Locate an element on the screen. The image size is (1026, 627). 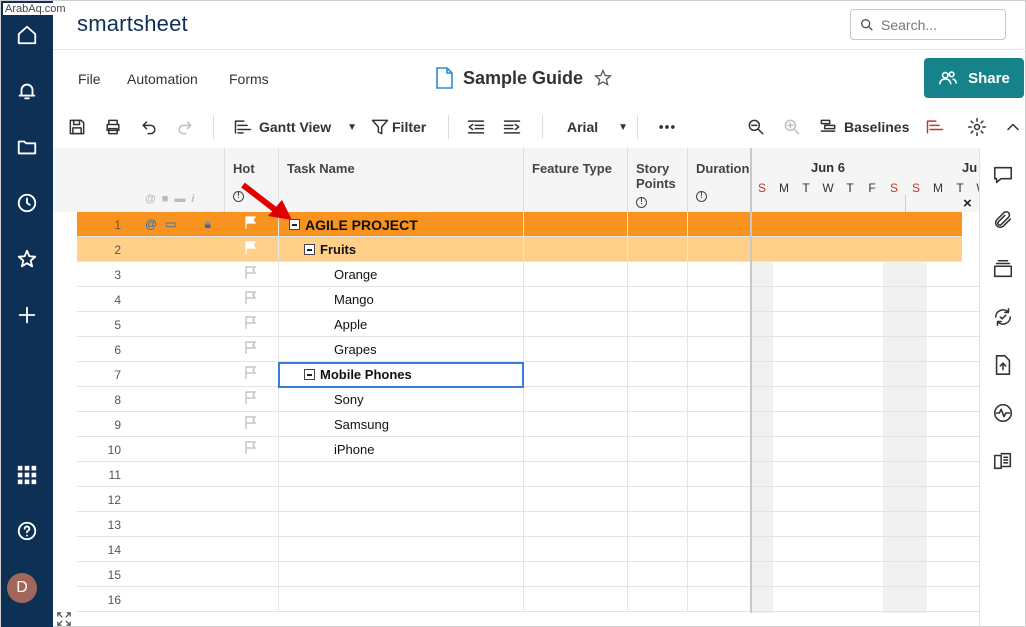
table-row: 1 @ ▭ 🔒︎ AGILE PROJECT is located at coordinates (519, 224).